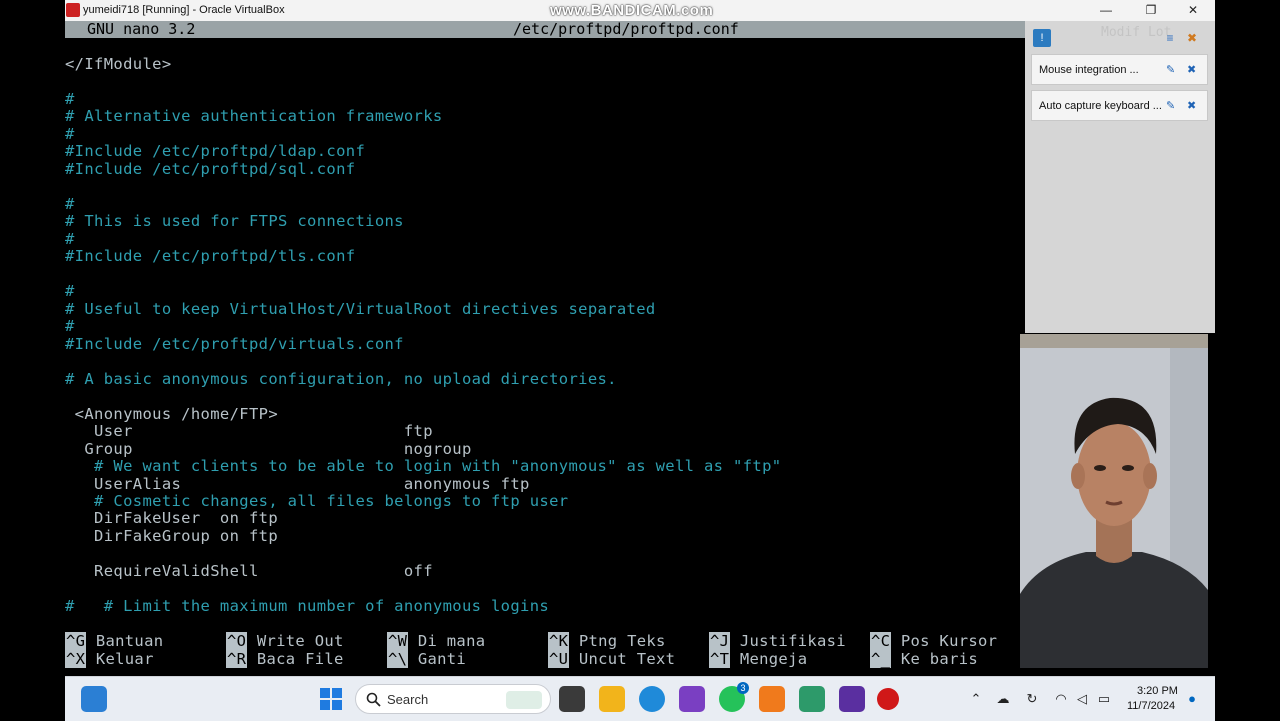 This screenshot has height=721, width=1280. What do you see at coordinates (234, 344) in the screenshot?
I see `editor-line: #Include /etc/proftpd/virtuals.conf` at bounding box center [234, 344].